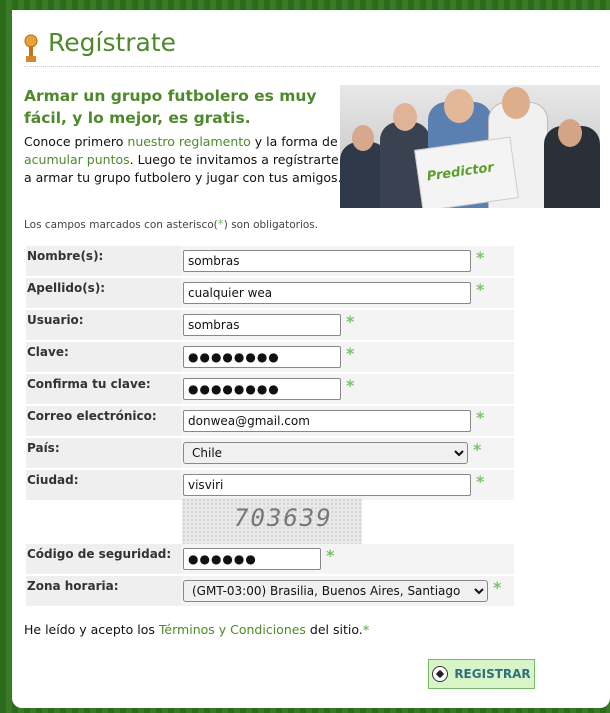 The image size is (610, 713). I want to click on form-row-pais: País: Chile *, so click(270, 453).